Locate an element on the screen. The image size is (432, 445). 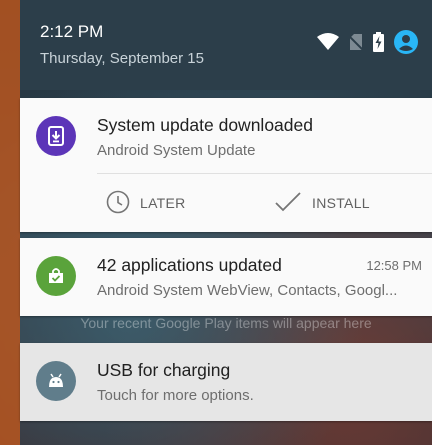
notification-subtitle: Touch for more options. is located at coordinates (175, 395).